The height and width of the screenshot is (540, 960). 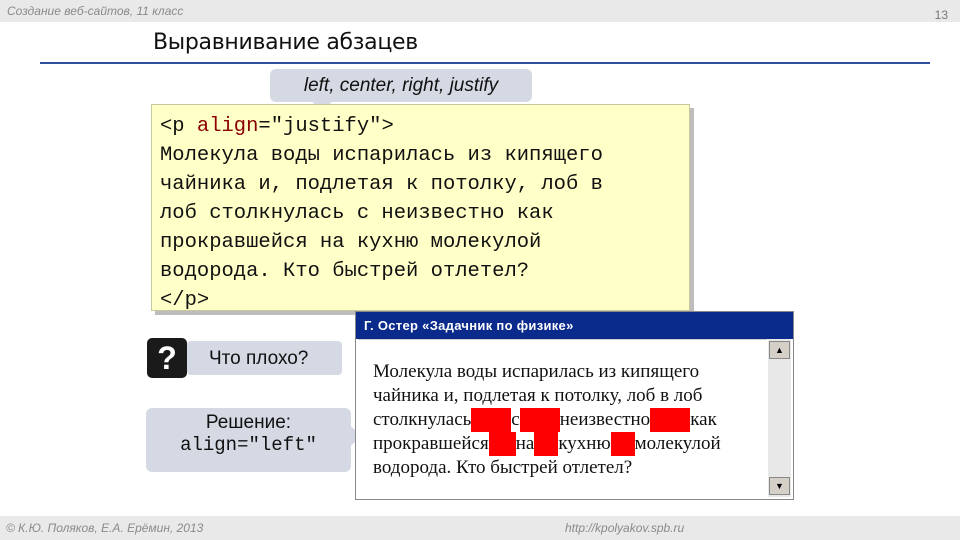 I want to click on code-open-tag: <p, so click(x=178, y=126).